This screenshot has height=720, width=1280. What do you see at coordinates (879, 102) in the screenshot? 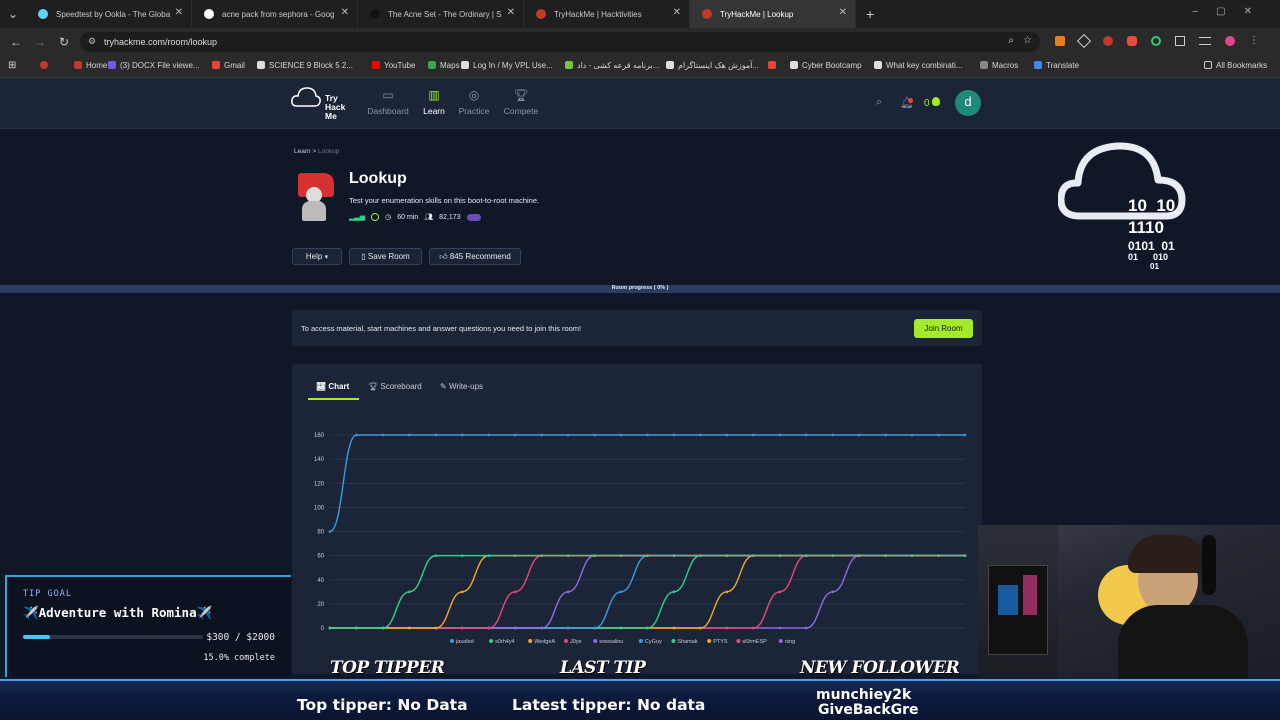
I see `search-icon: ⌕` at bounding box center [879, 102].